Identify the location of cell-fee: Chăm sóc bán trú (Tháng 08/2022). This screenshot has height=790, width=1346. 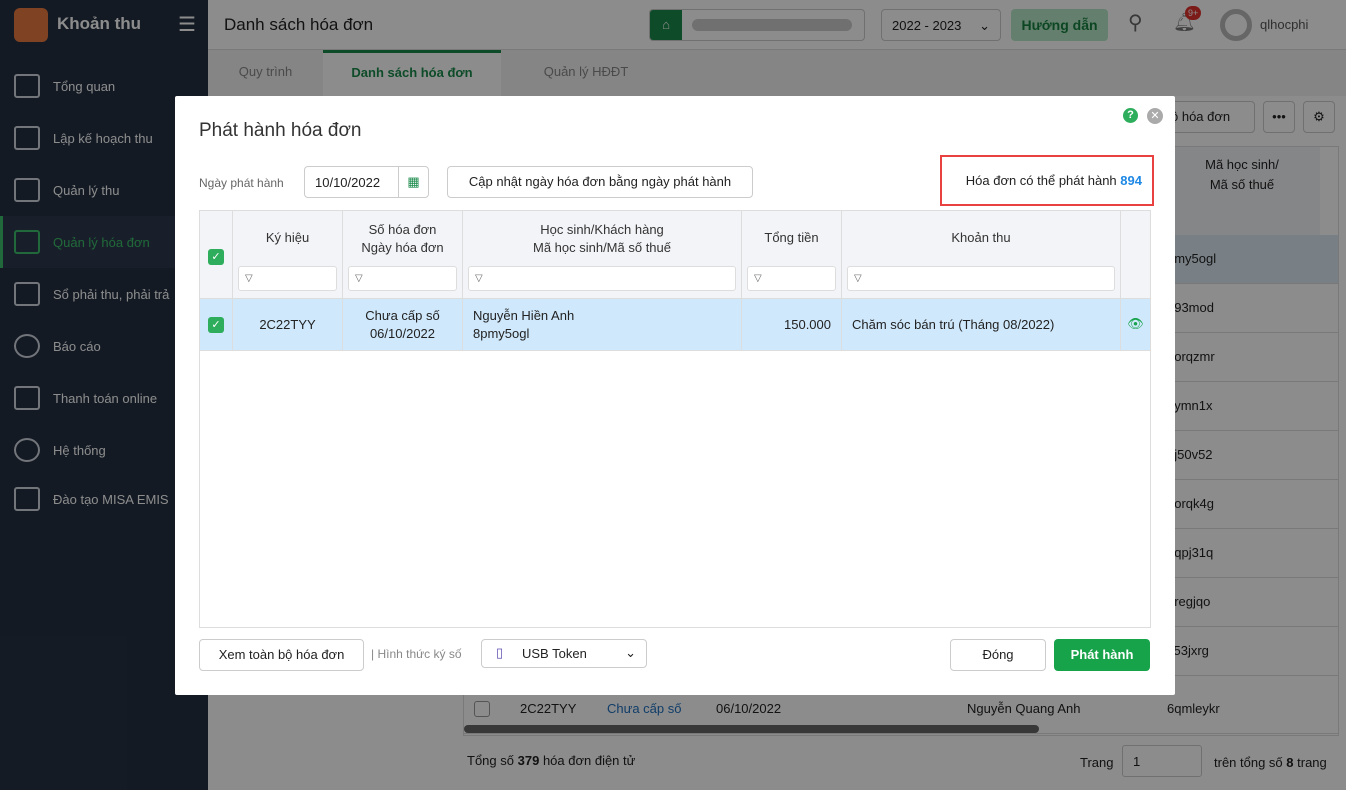
(981, 324).